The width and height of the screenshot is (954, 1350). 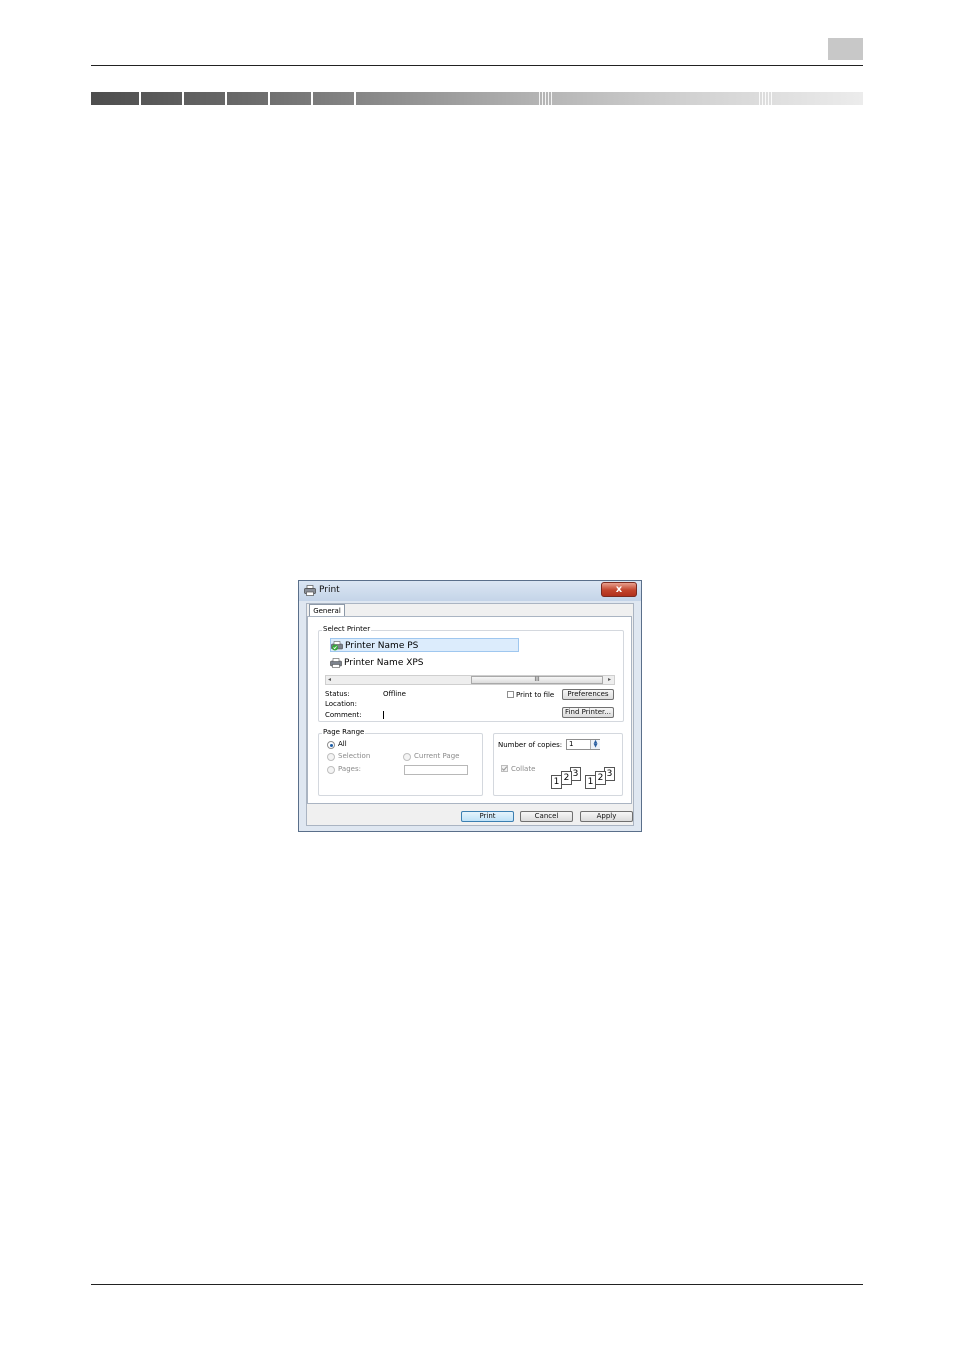 What do you see at coordinates (477, 65) in the screenshot?
I see `header-rule` at bounding box center [477, 65].